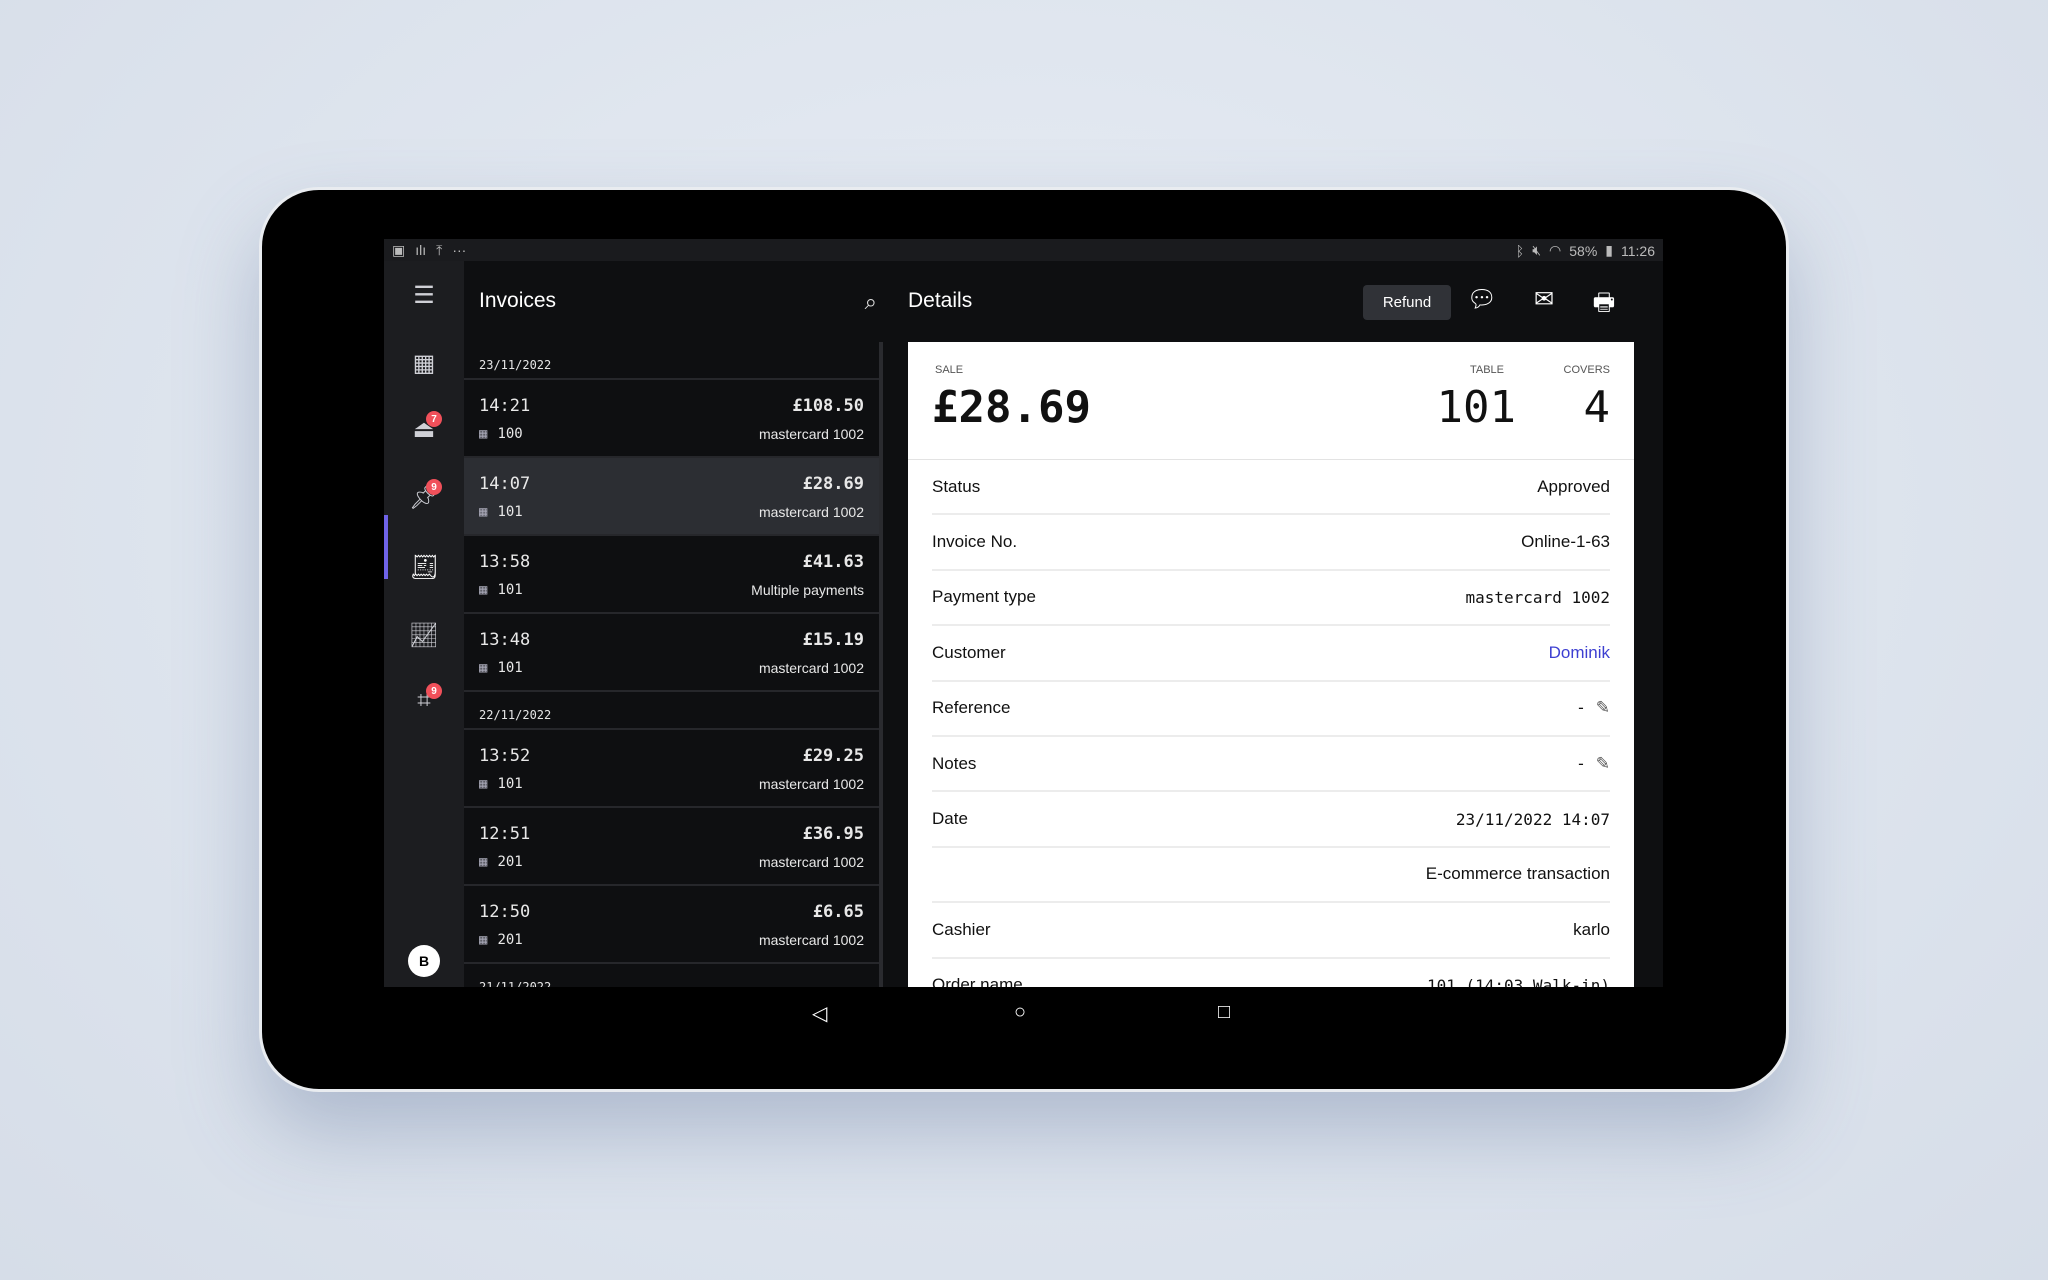  What do you see at coordinates (961, 929) in the screenshot?
I see `detail-label: Cashier` at bounding box center [961, 929].